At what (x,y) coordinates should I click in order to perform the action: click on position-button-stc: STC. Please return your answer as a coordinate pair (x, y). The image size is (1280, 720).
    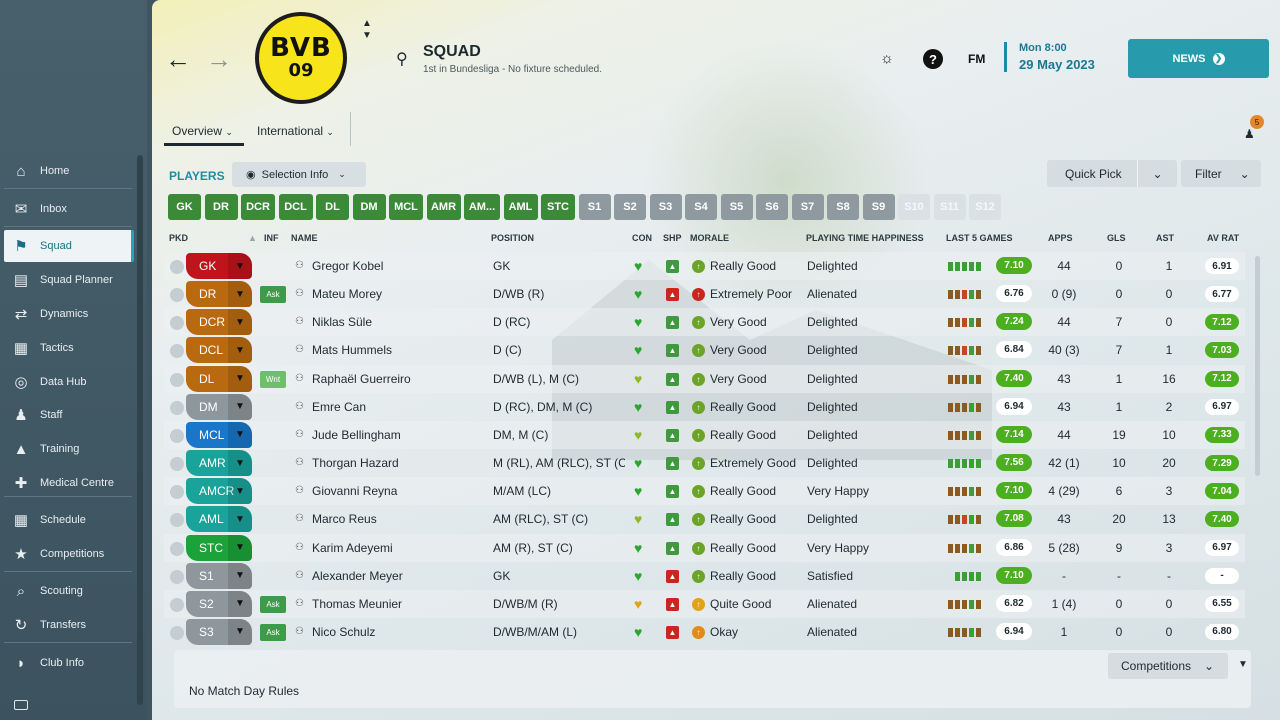
    Looking at the image, I should click on (558, 207).